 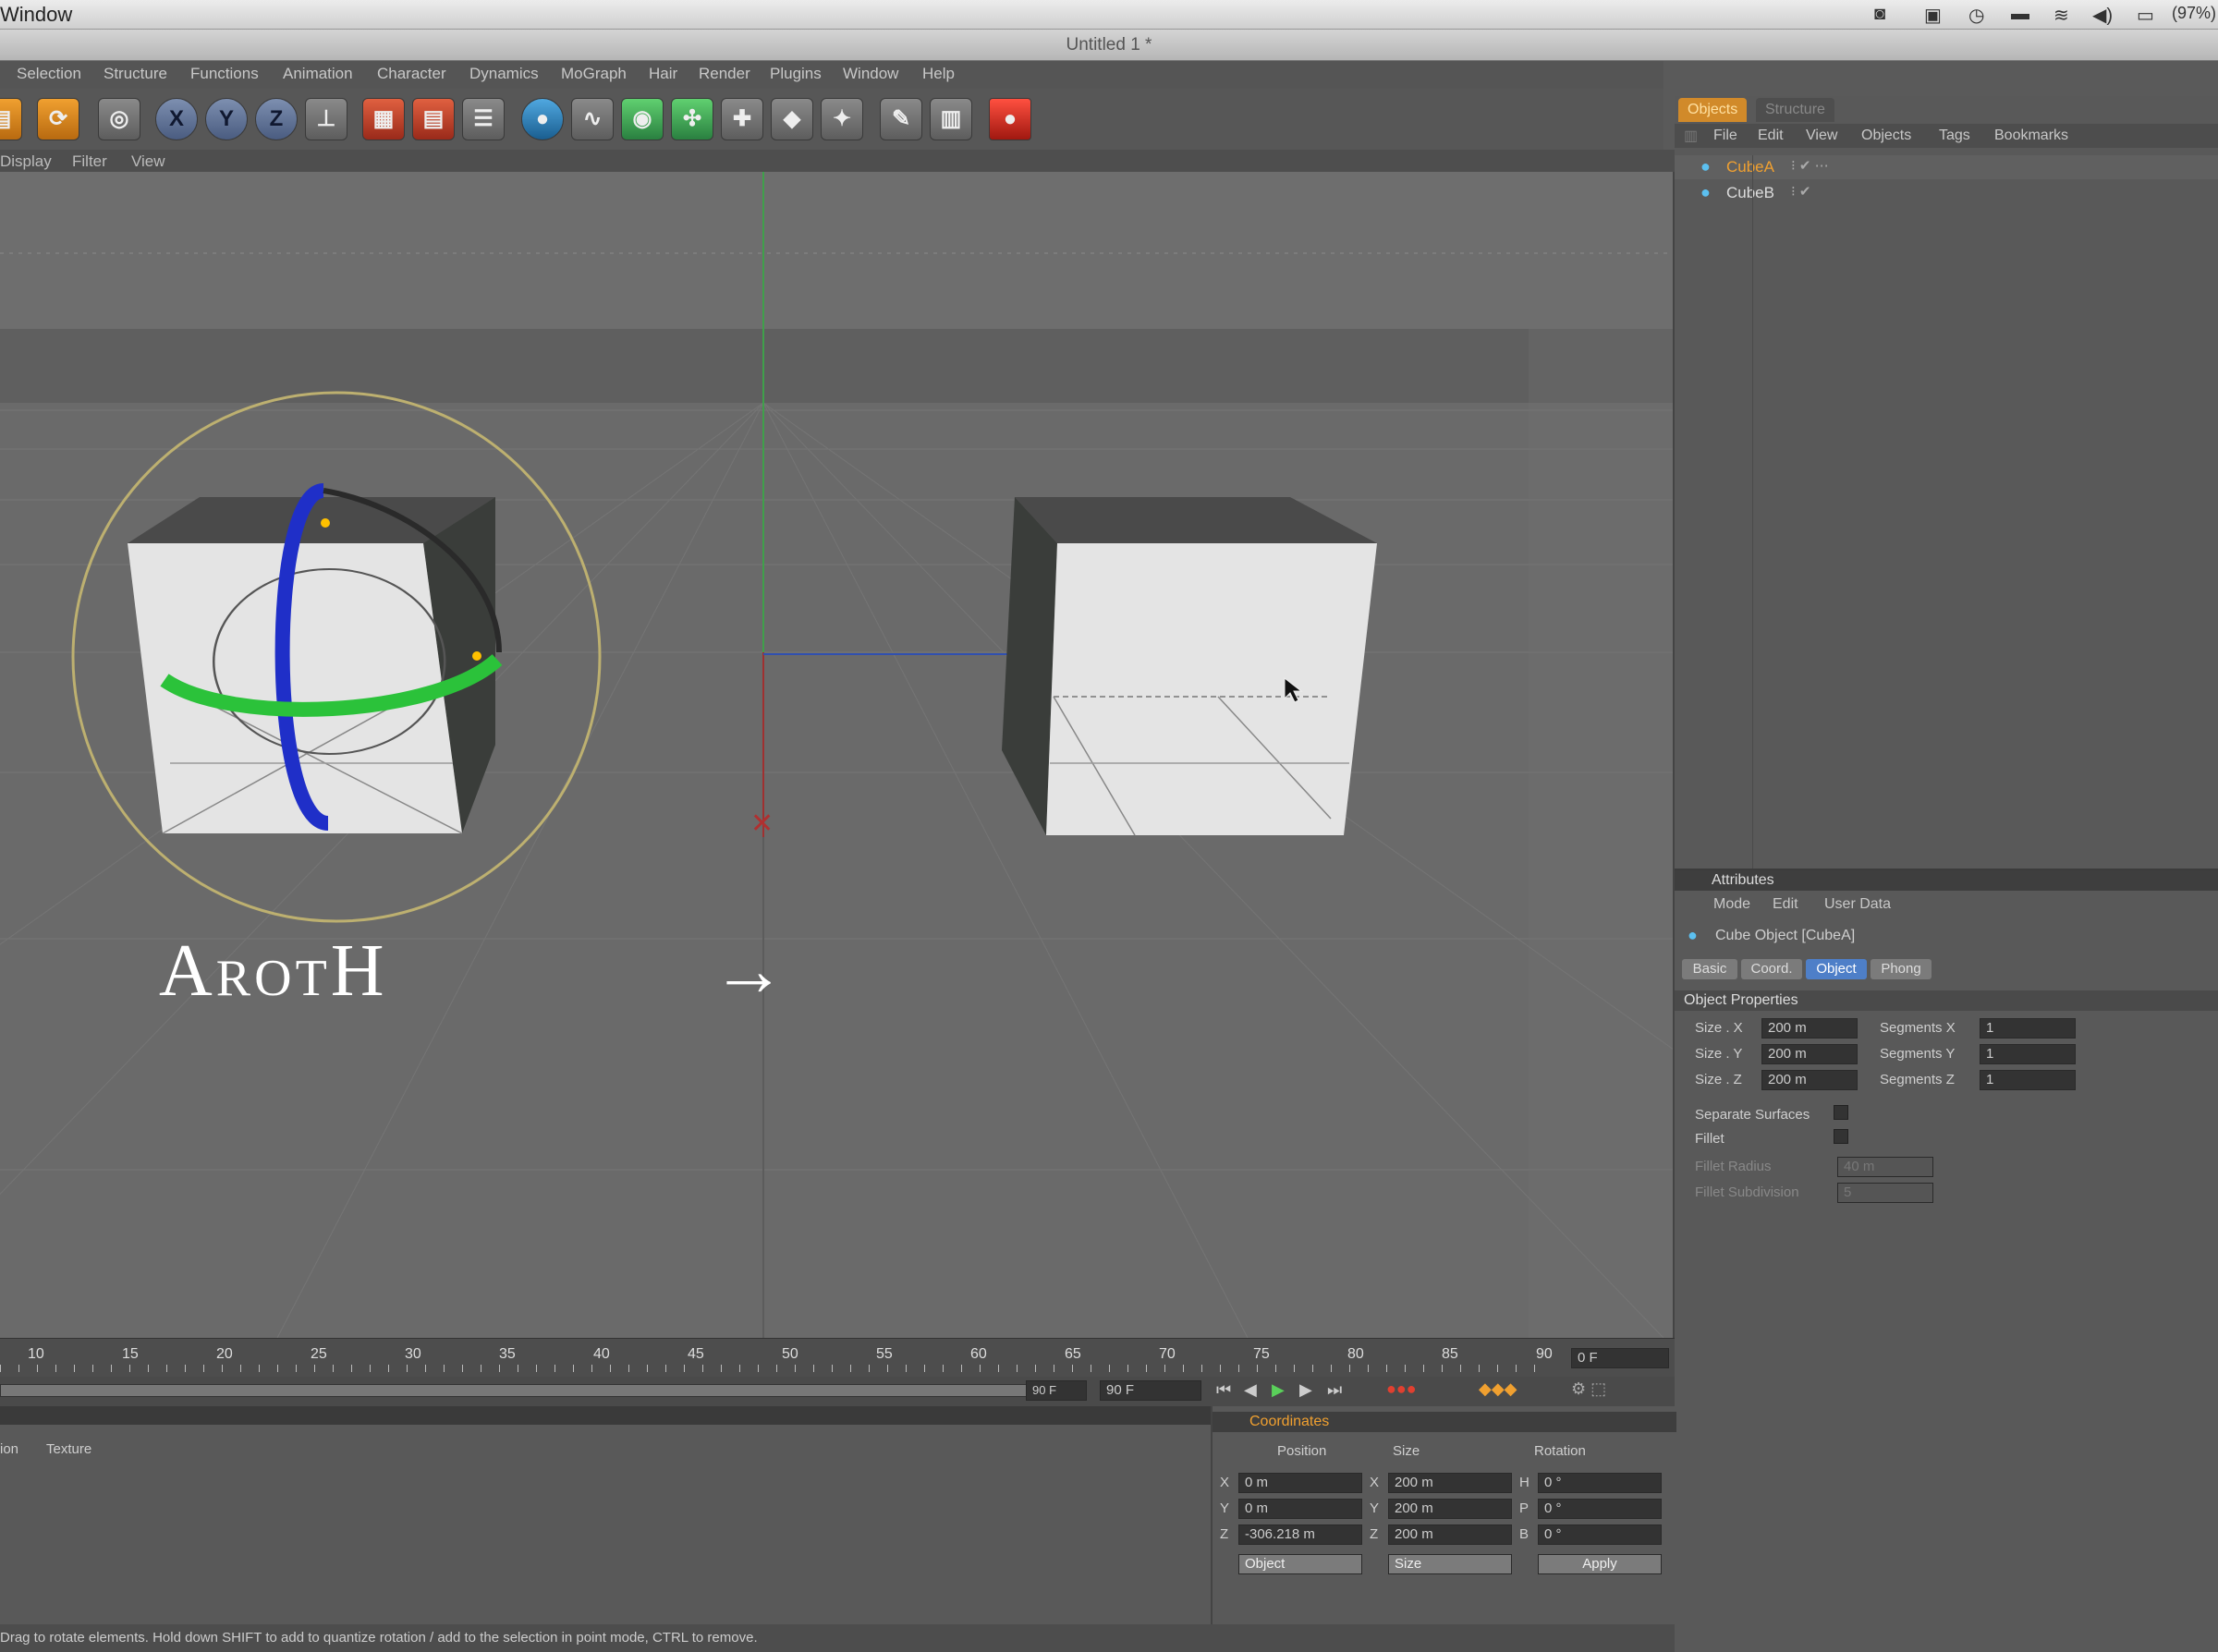 What do you see at coordinates (1785, 904) in the screenshot?
I see `attr-menu-edit: Edit` at bounding box center [1785, 904].